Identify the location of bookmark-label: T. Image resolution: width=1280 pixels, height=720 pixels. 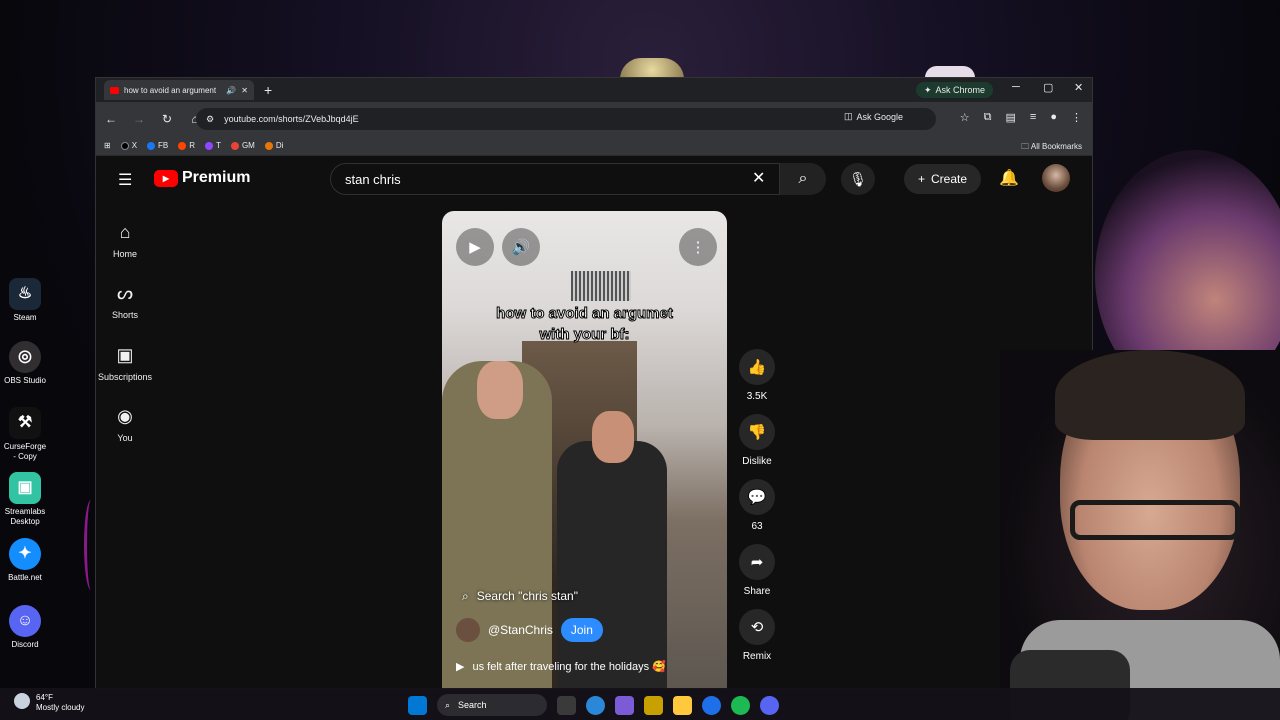
(218, 145).